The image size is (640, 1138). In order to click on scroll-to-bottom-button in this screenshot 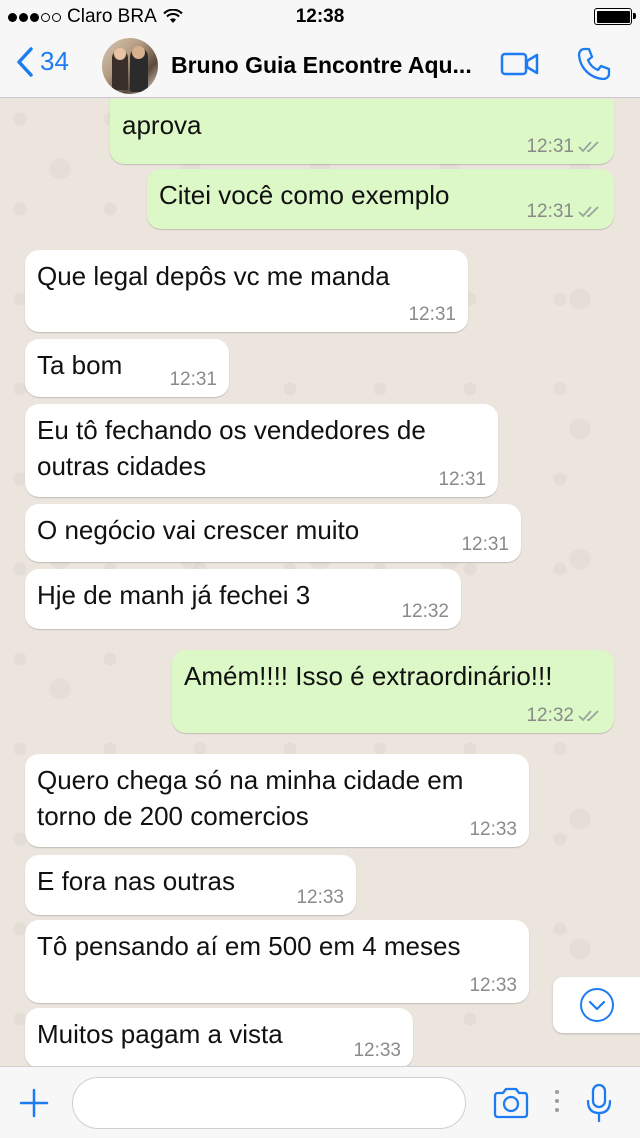, I will do `click(596, 1005)`.